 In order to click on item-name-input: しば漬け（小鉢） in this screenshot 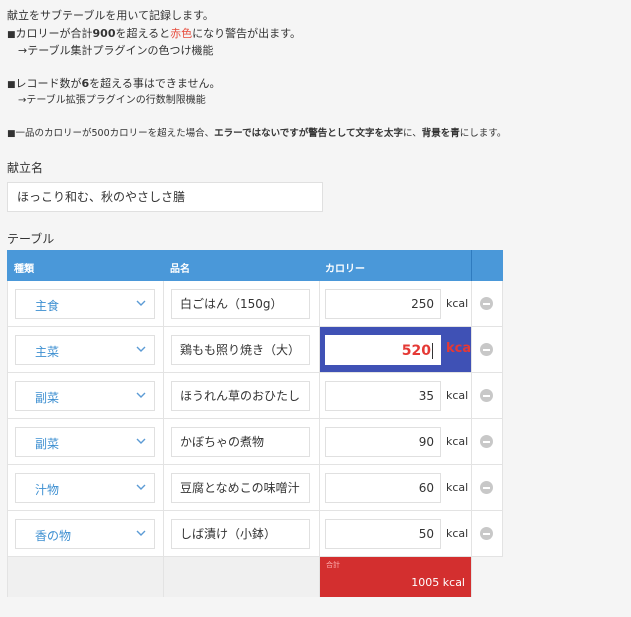, I will do `click(240, 534)`.